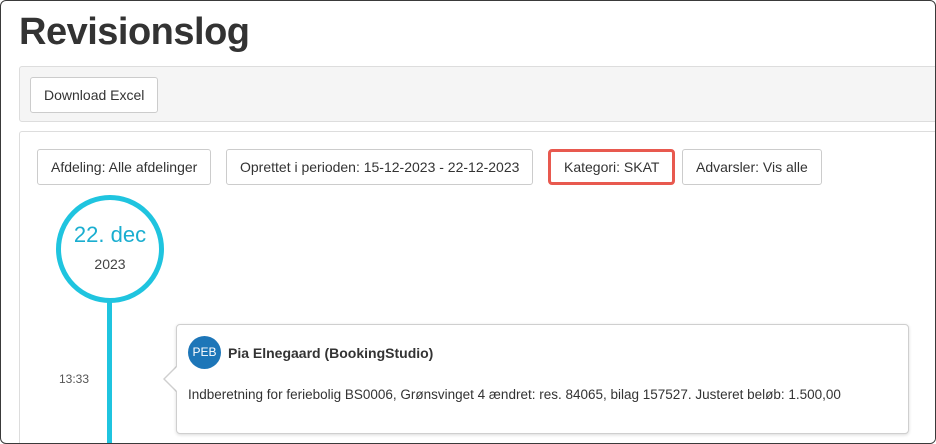 The image size is (936, 444). Describe the element at coordinates (331, 353) in the screenshot. I see `entry-author: Pia Elnegaard (BookingStudio)` at that location.